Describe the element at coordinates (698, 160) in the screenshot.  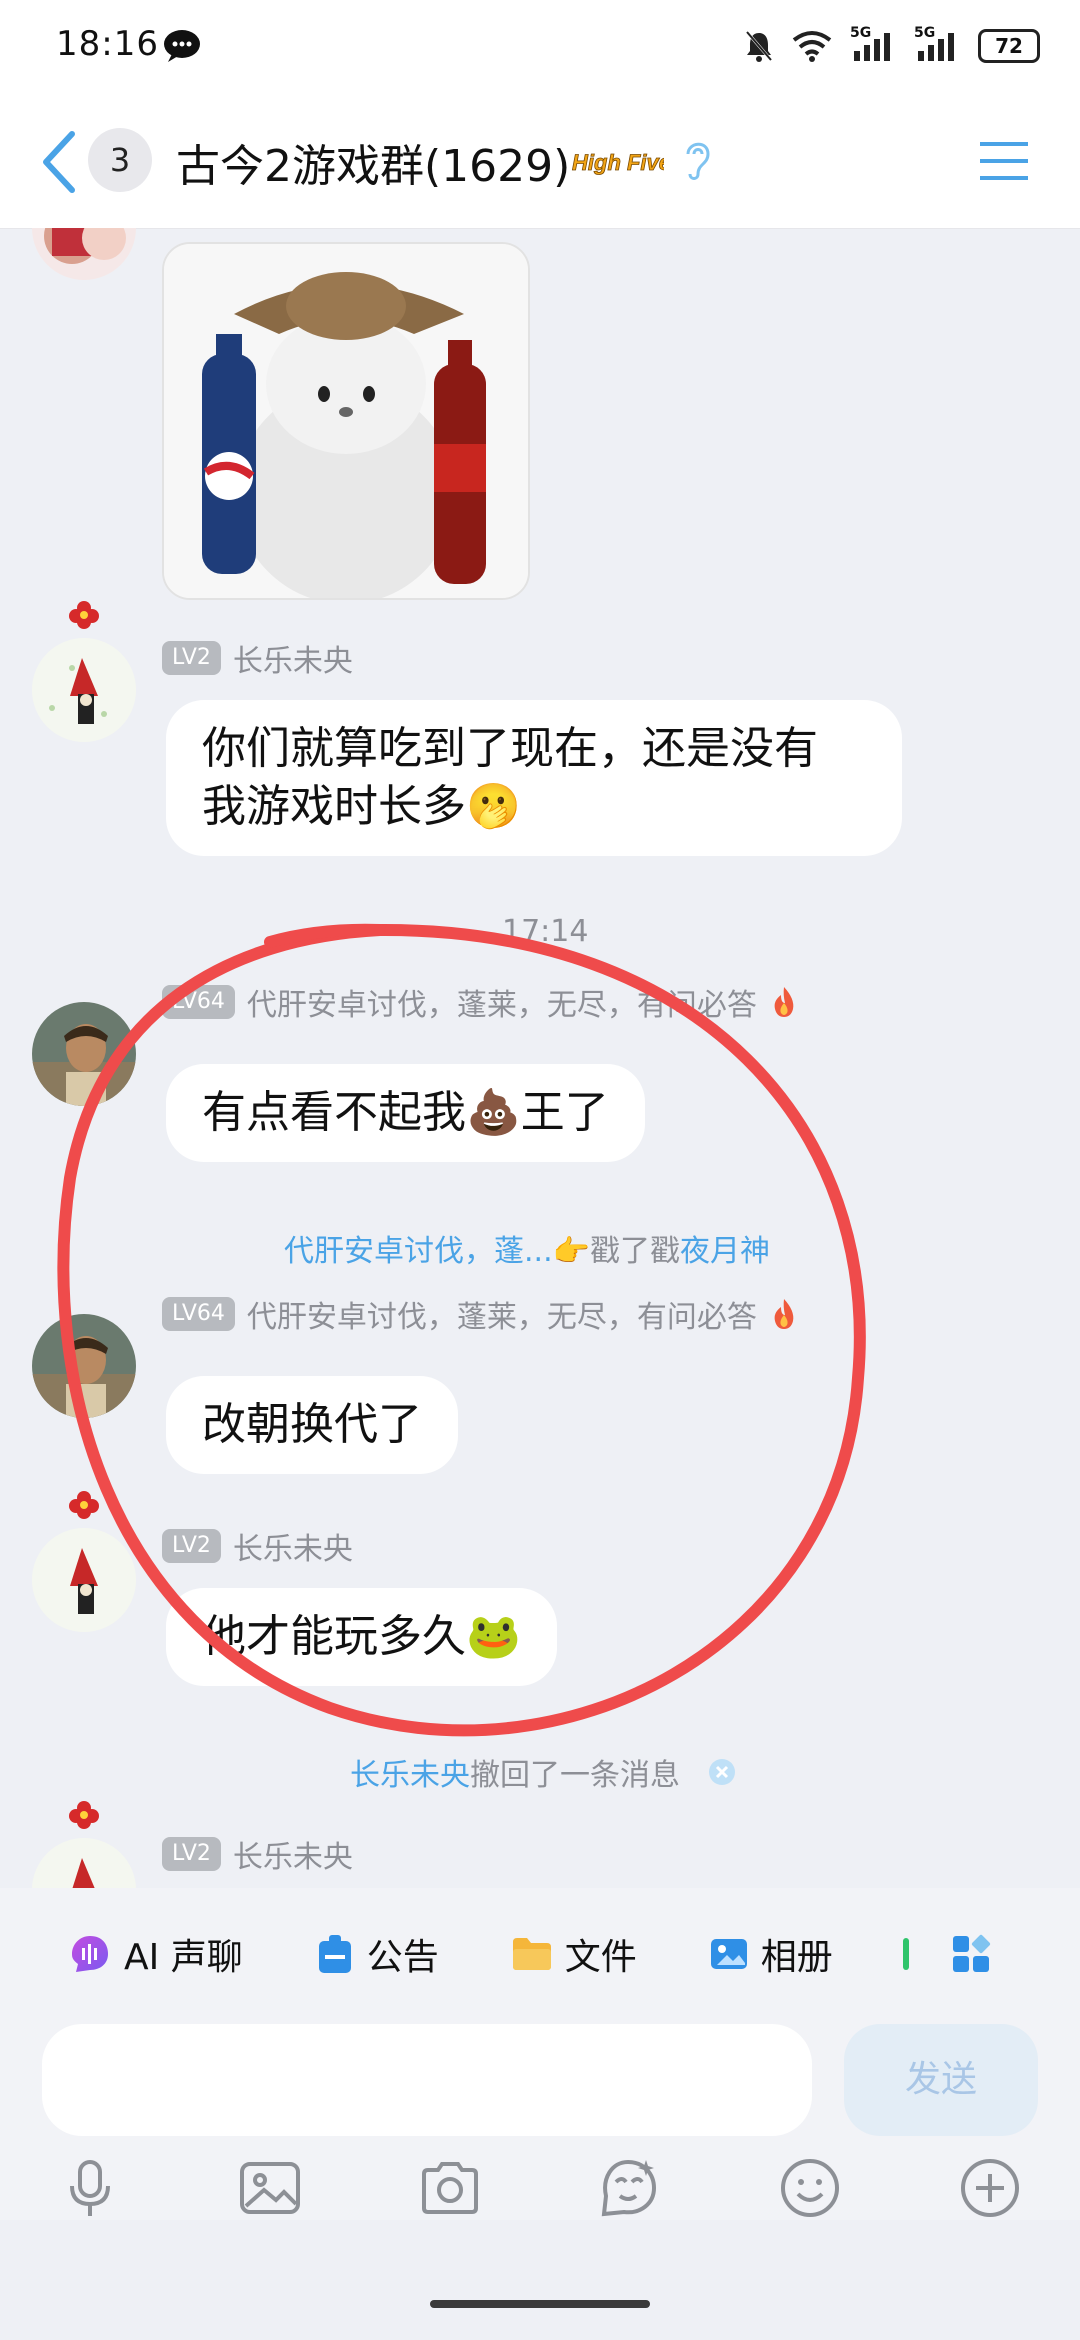
I see `ear-icon` at that location.